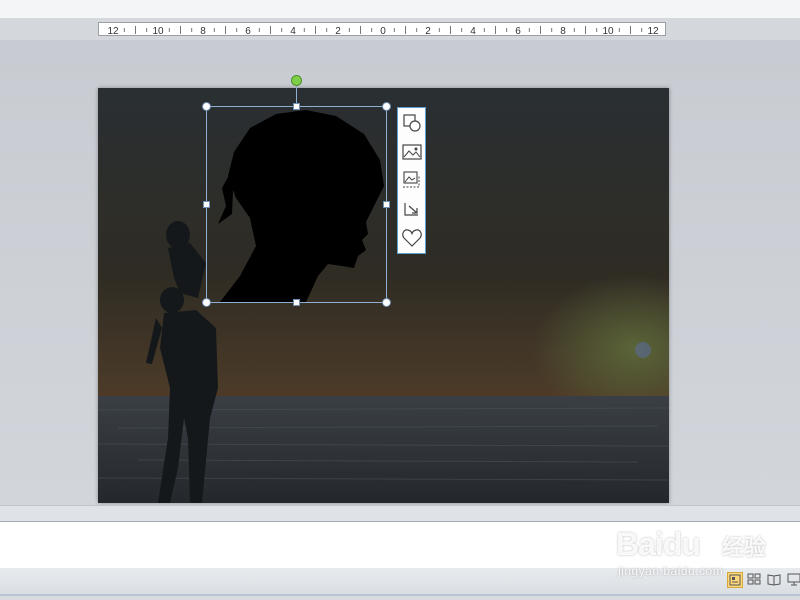 This screenshot has height=600, width=800. Describe the element at coordinates (400, 595) in the screenshot. I see `status-bar-line` at that location.